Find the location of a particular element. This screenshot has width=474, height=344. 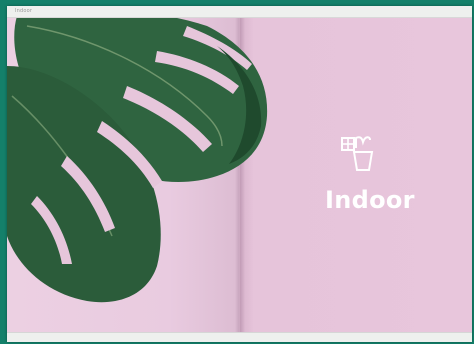

header-left-text: Indoor is located at coordinates (24, 11).